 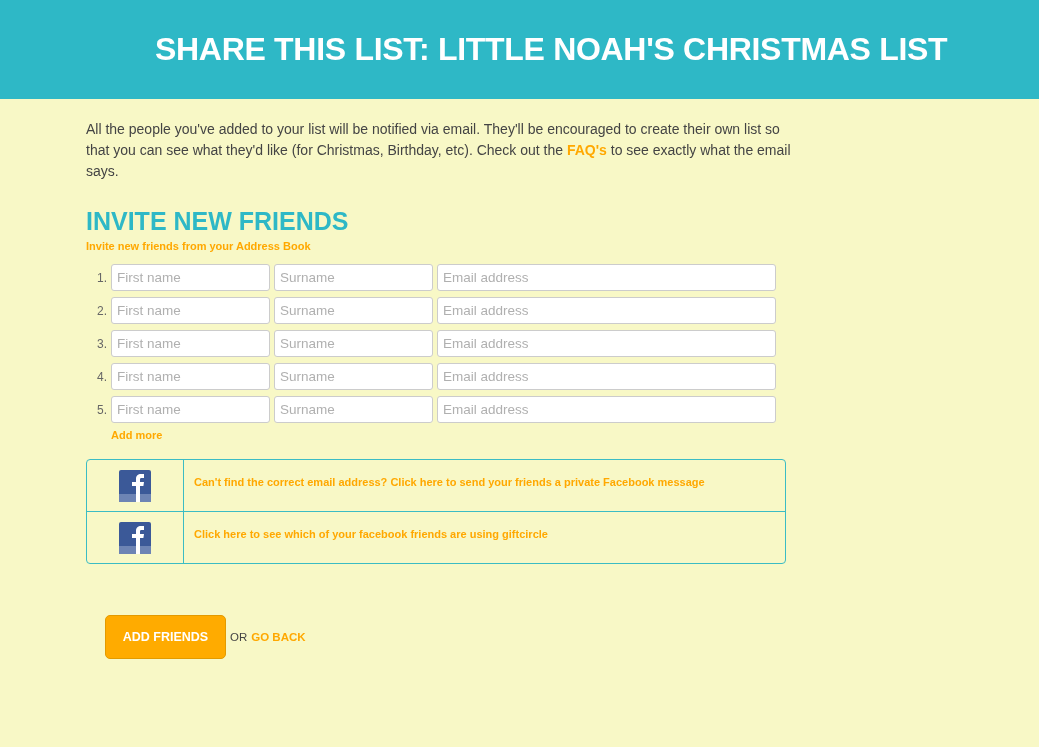 I want to click on address-book-link: Invite new friends from your Address Book, so click(x=198, y=246).